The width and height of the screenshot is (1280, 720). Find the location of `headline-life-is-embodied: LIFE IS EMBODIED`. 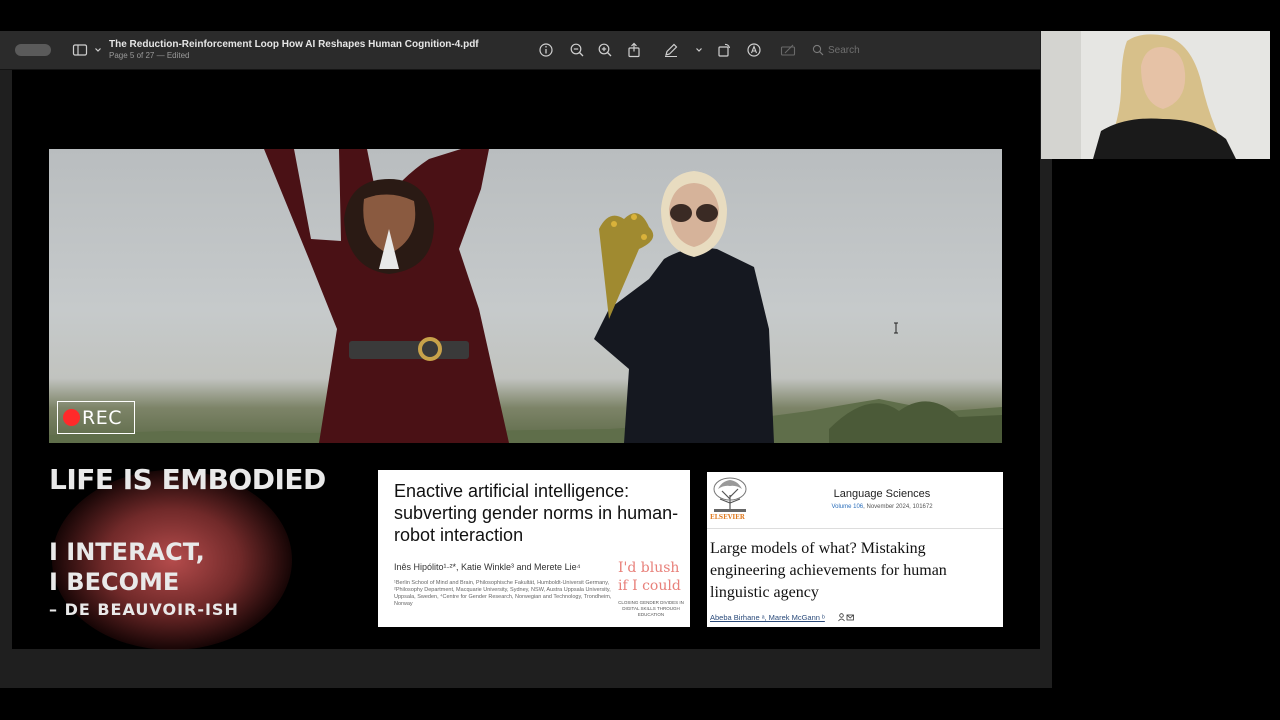

headline-life-is-embodied: LIFE IS EMBODIED is located at coordinates (187, 479).